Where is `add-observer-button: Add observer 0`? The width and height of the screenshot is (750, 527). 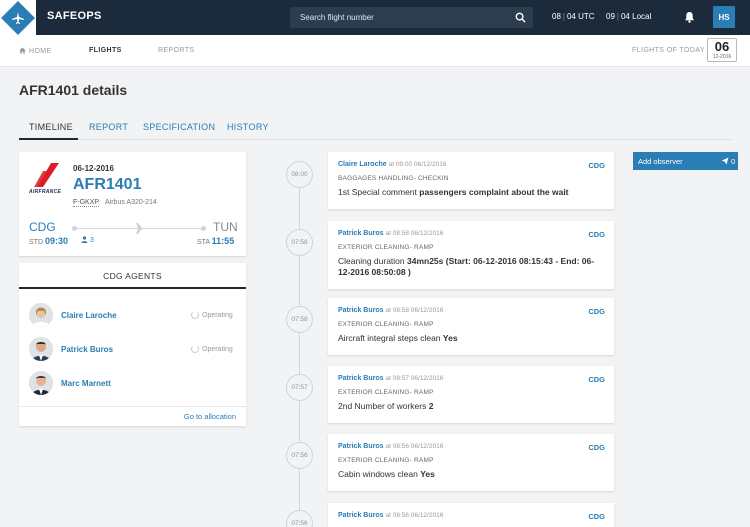
add-observer-button: Add observer 0 is located at coordinates (685, 161).